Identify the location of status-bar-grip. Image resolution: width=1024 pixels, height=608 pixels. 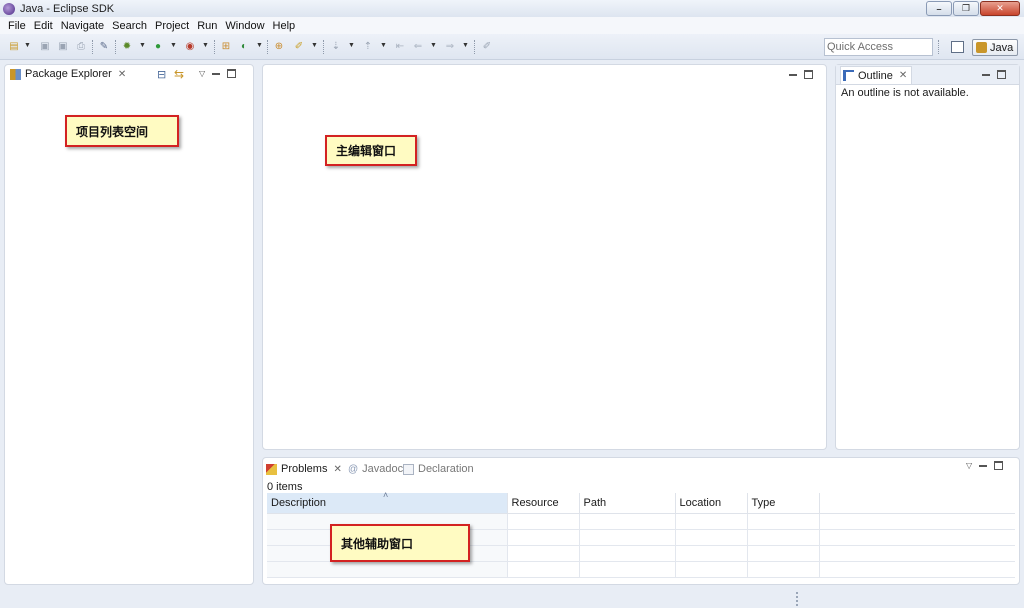
(797, 599).